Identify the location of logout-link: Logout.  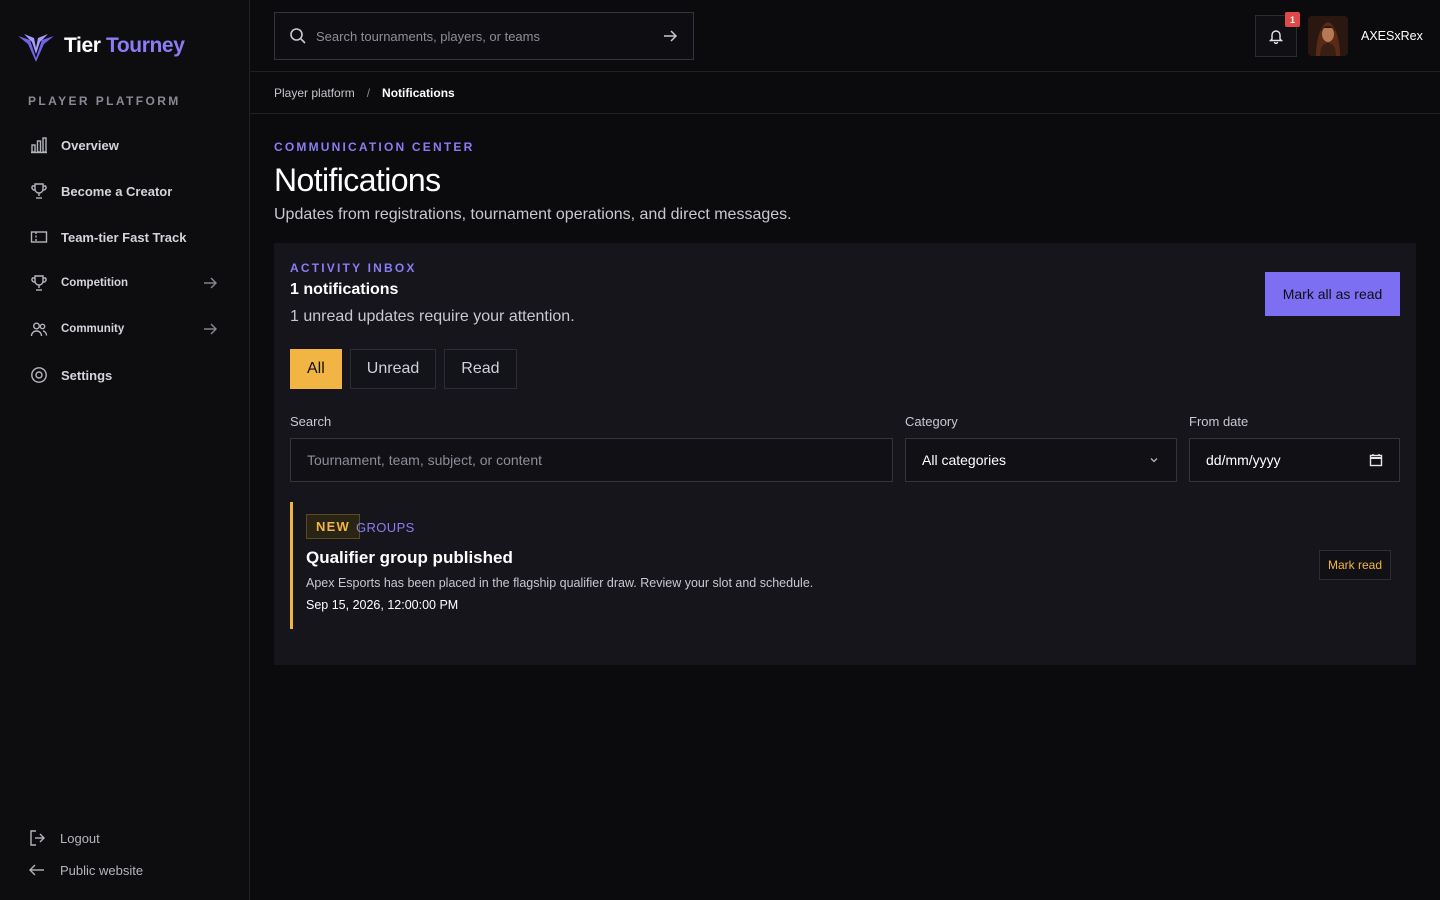
(85, 838).